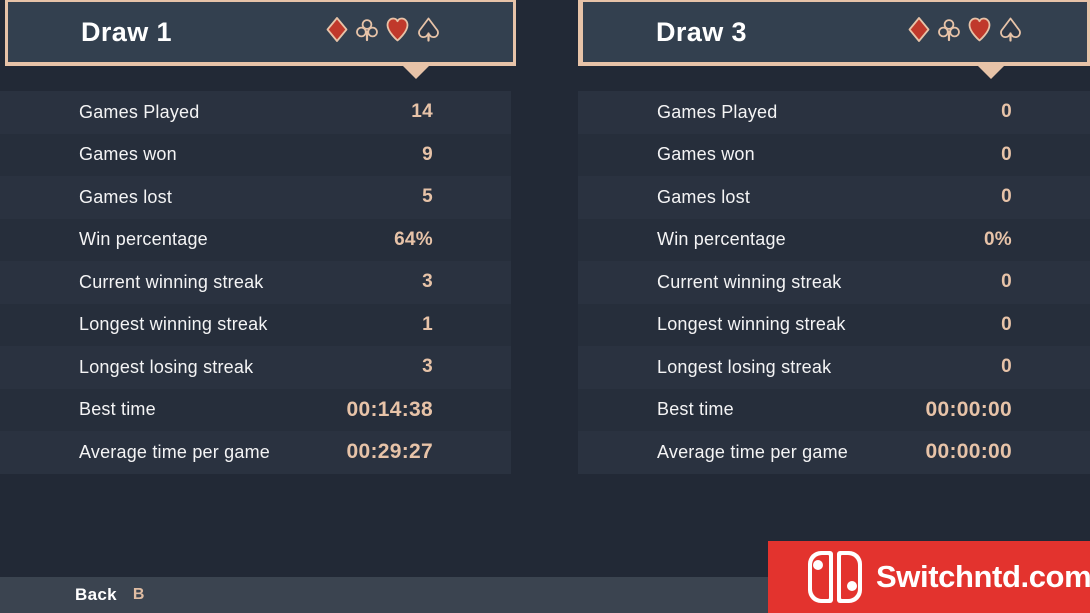 The height and width of the screenshot is (613, 1090). I want to click on table-row: Current winning streak 3, so click(255, 282).